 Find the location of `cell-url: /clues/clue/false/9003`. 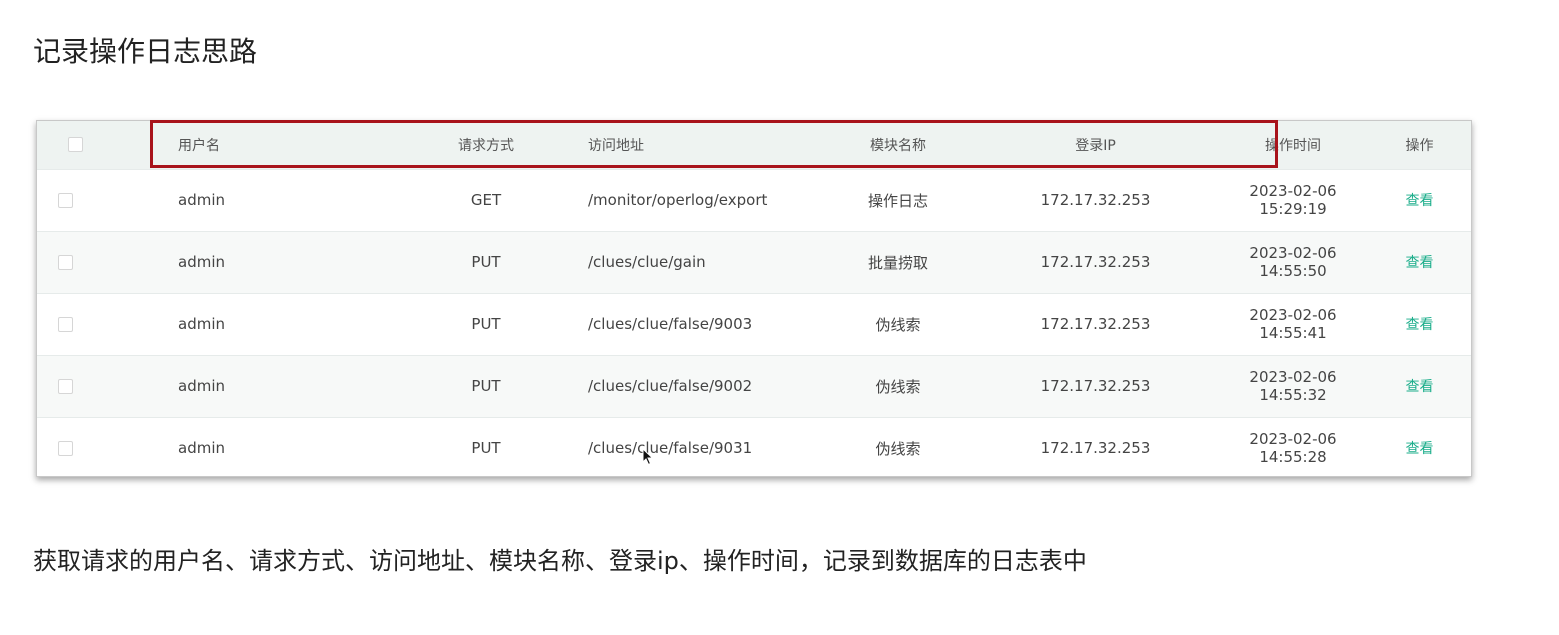

cell-url: /clues/clue/false/9003 is located at coordinates (670, 324).